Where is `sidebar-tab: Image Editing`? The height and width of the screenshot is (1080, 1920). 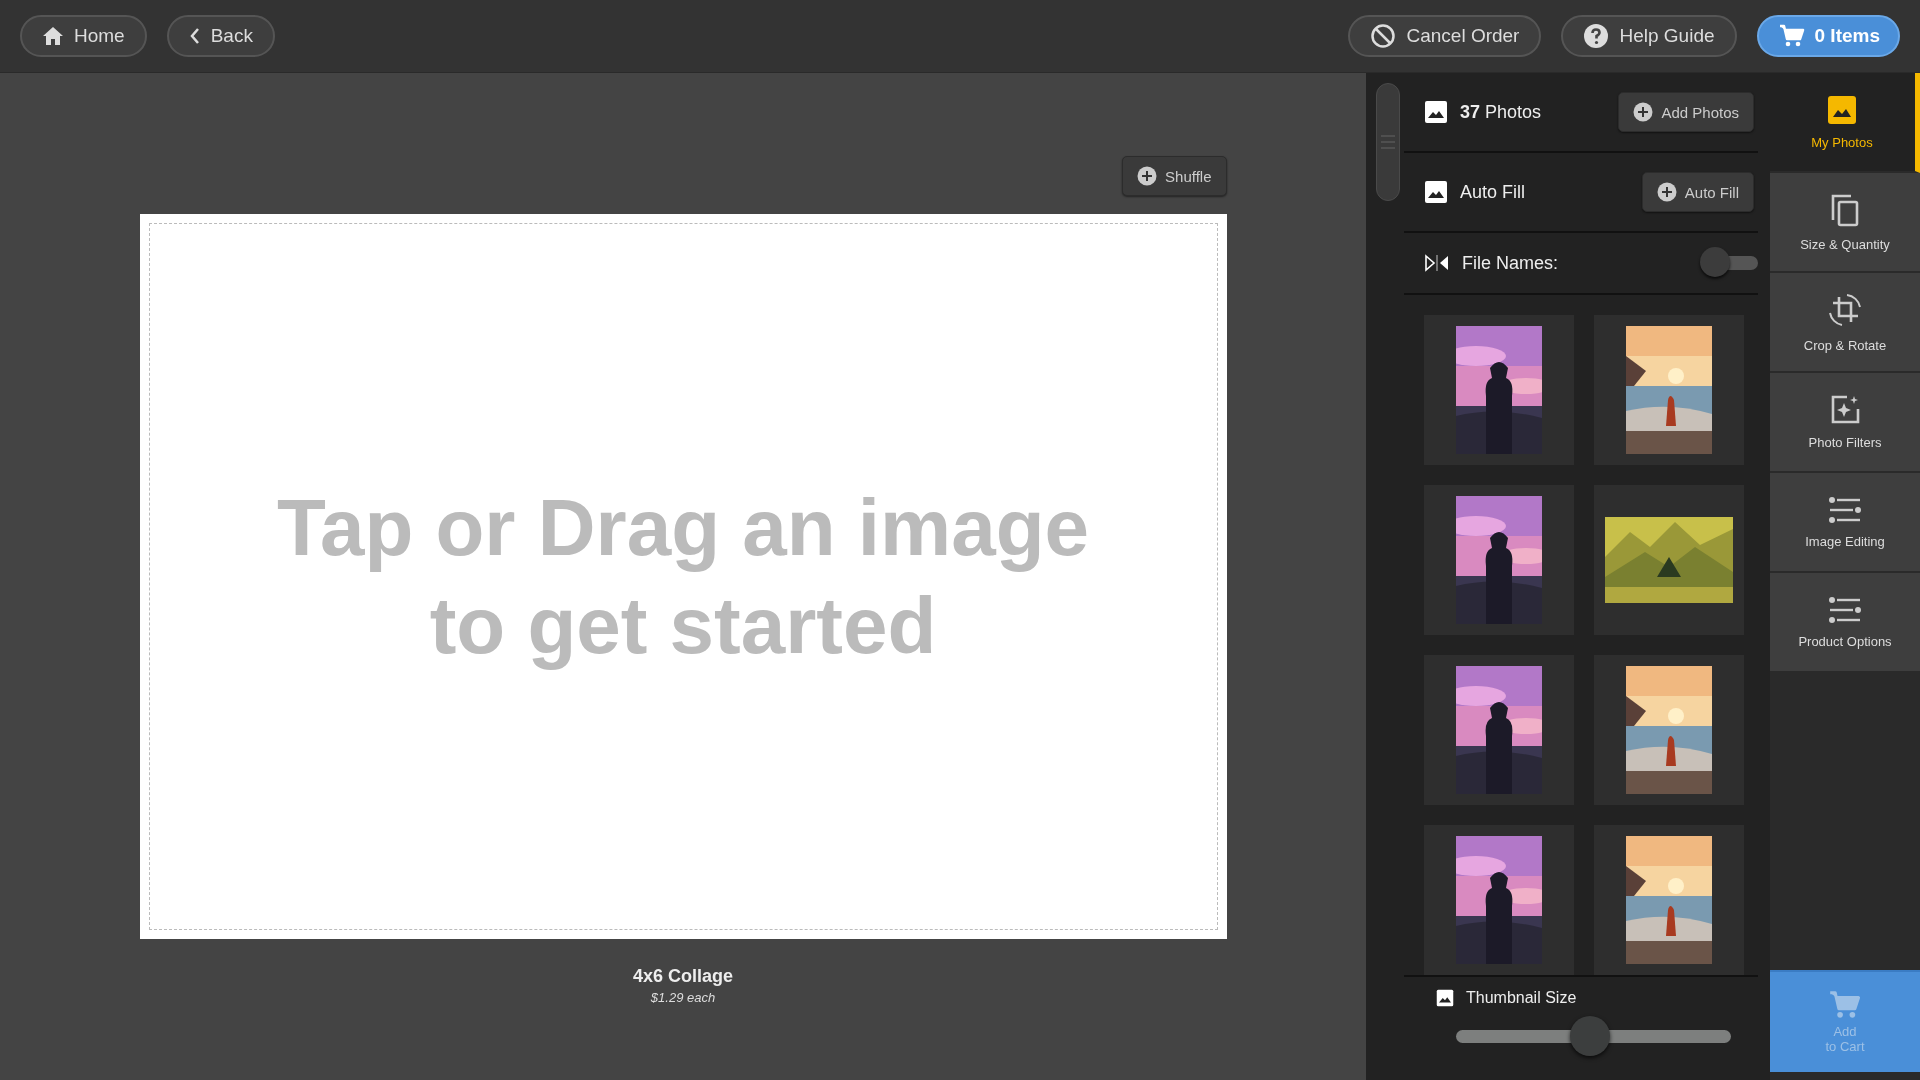 sidebar-tab: Image Editing is located at coordinates (1845, 523).